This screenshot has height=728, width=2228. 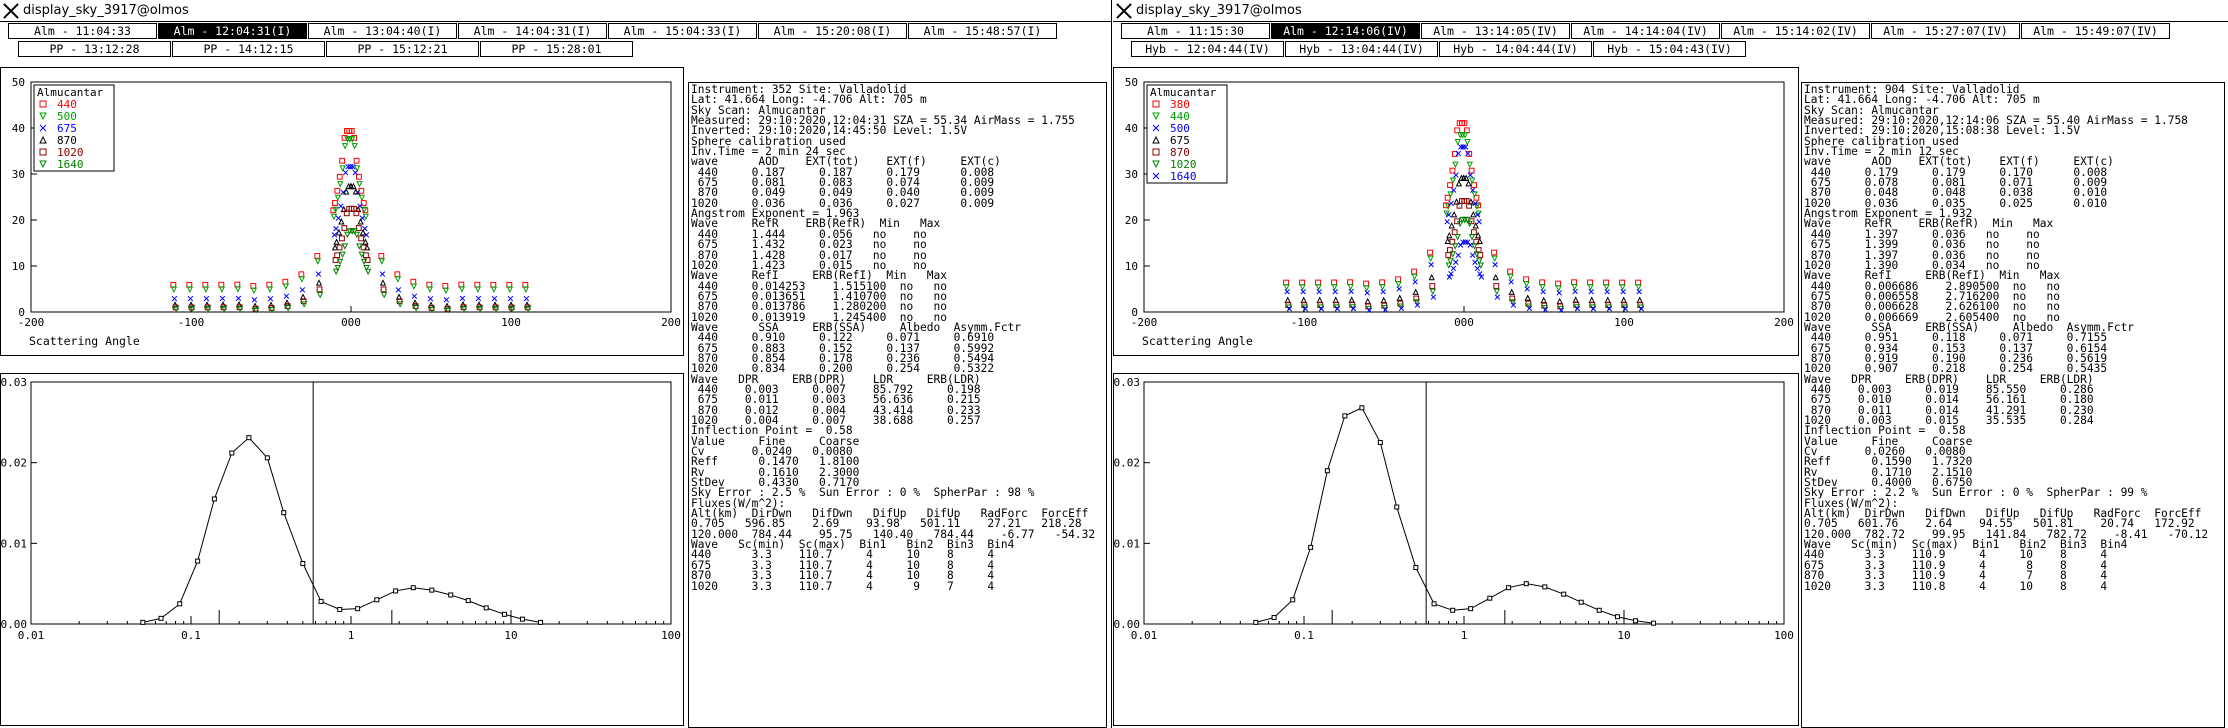 What do you see at coordinates (1127, 382) in the screenshot?
I see `y-tick-label: 0.03` at bounding box center [1127, 382].